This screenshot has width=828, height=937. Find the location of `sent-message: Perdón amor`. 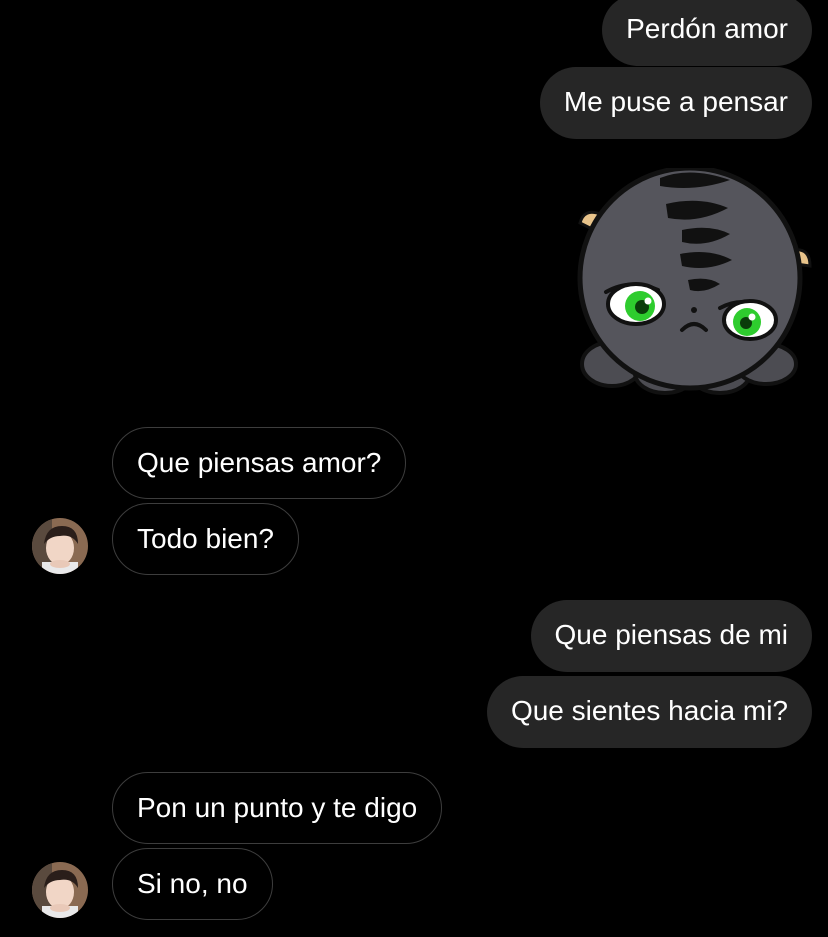

sent-message: Perdón amor is located at coordinates (707, 33).